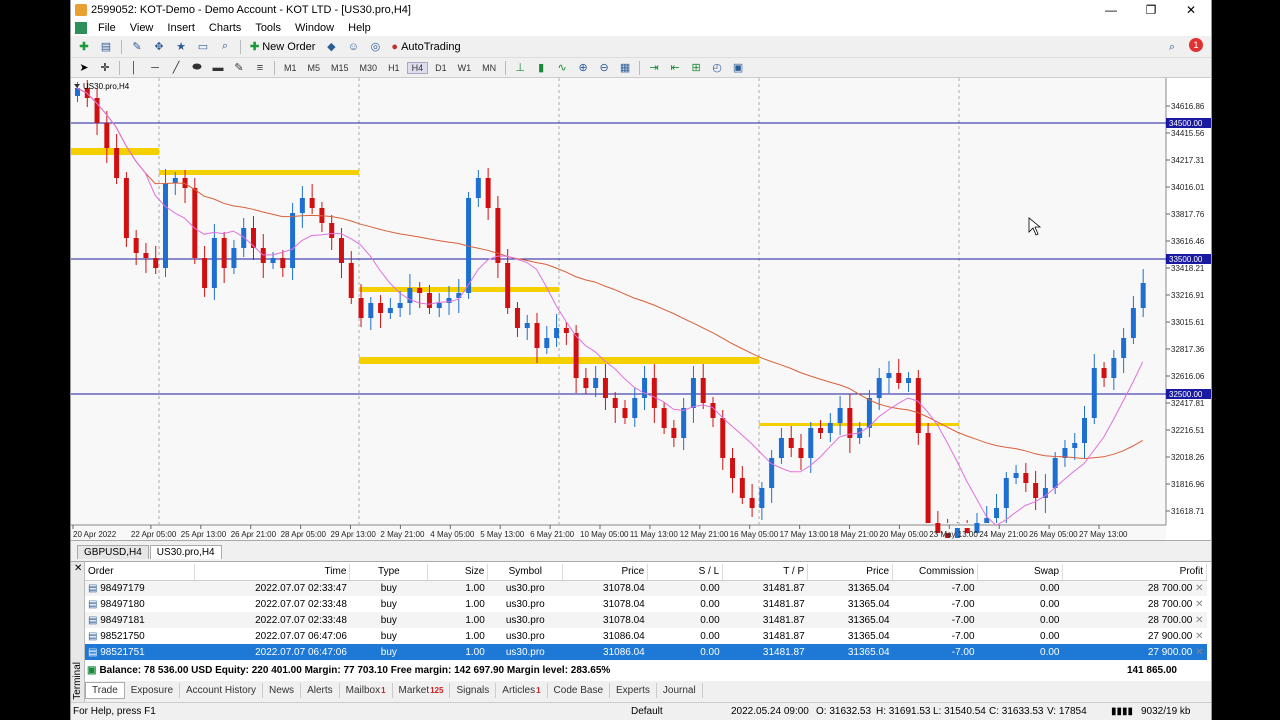 The height and width of the screenshot is (720, 1280). I want to click on terminal-tab-alerts: Alerts, so click(320, 690).